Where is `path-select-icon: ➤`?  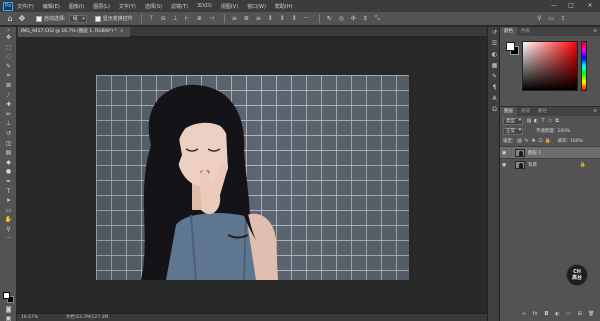 path-select-icon: ➤ is located at coordinates (8, 201).